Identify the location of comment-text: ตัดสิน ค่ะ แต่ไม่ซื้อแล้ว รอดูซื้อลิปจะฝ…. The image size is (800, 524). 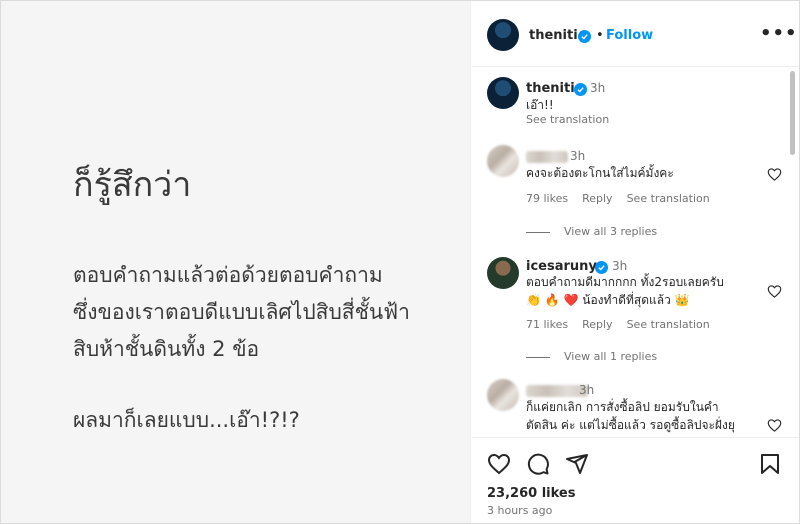
(630, 425).